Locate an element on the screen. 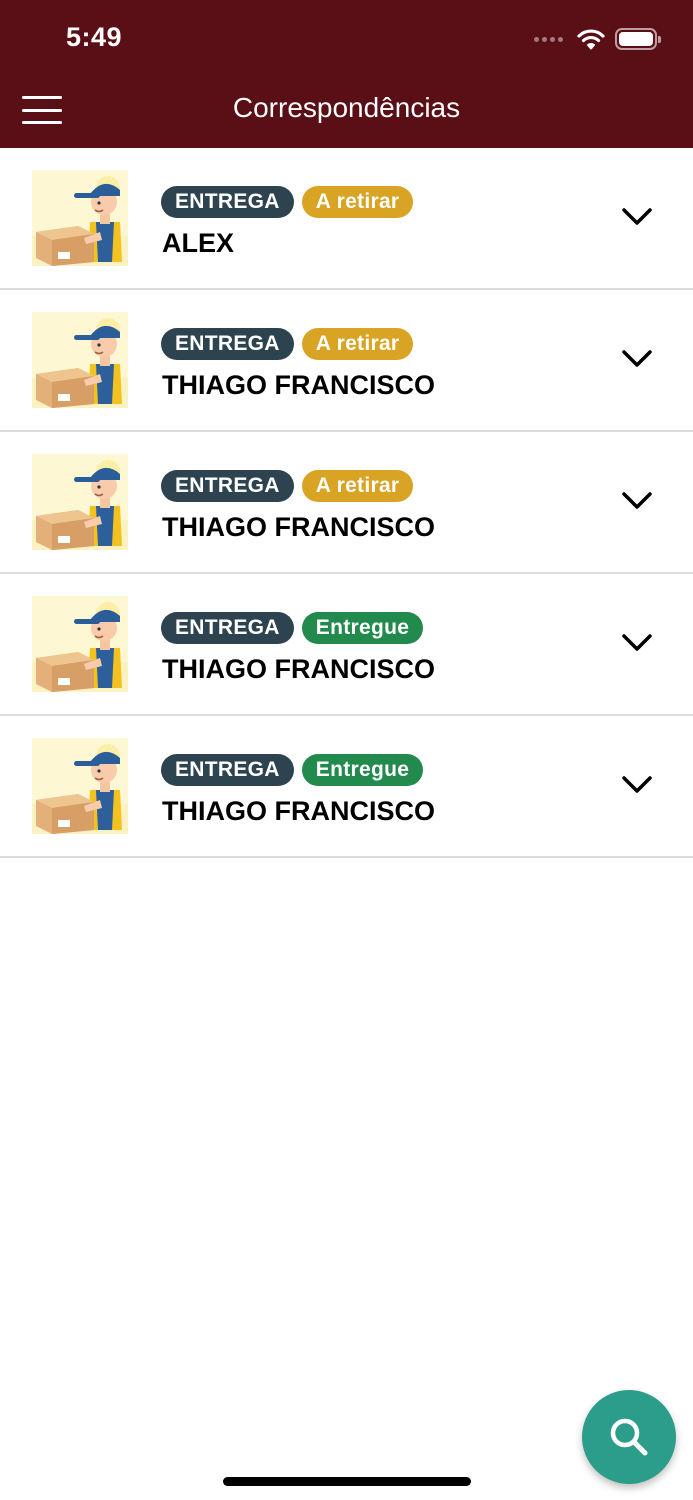  status-icons is located at coordinates (597, 39).